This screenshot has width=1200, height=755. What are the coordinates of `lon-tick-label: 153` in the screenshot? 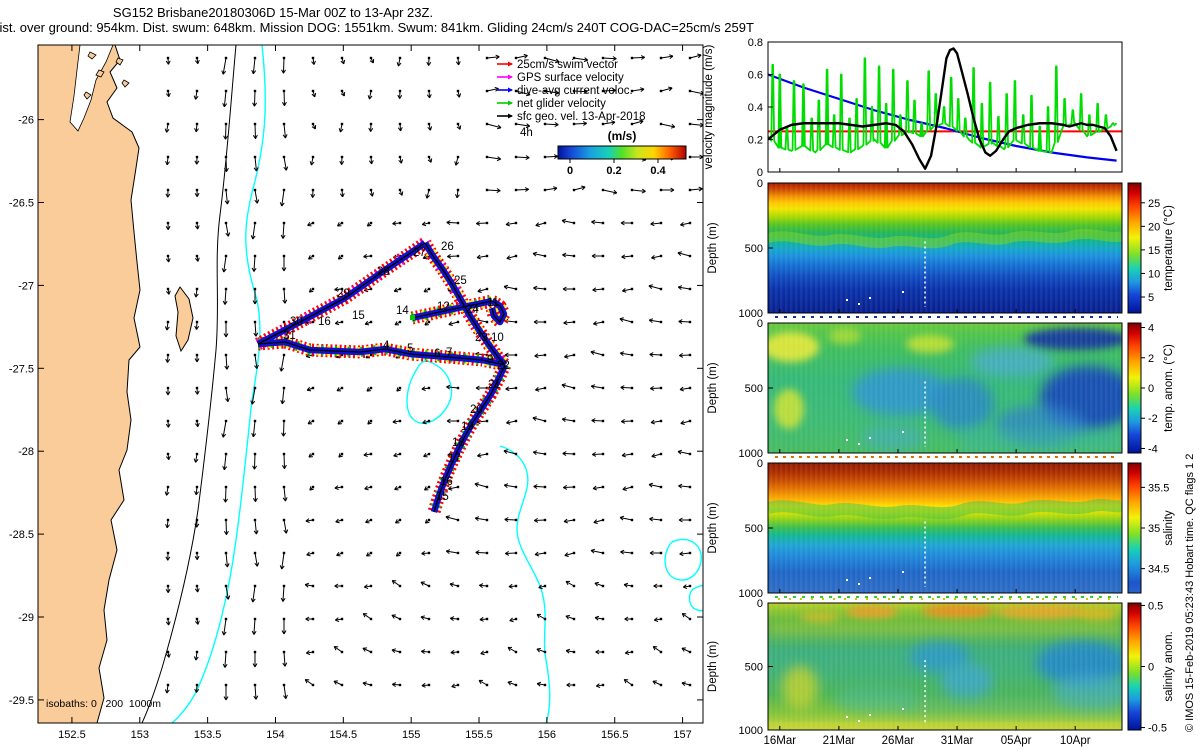 It's located at (140, 735).